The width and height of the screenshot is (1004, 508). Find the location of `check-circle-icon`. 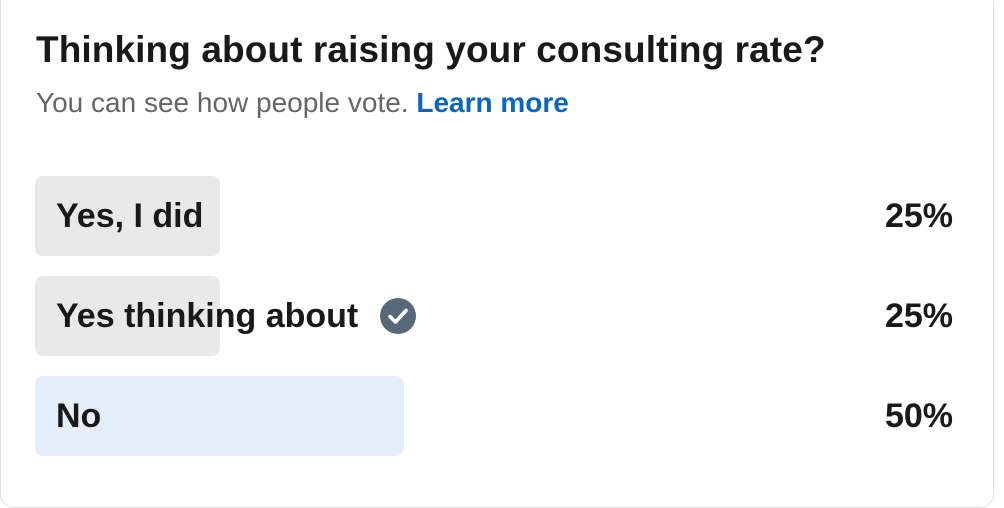

check-circle-icon is located at coordinates (398, 316).